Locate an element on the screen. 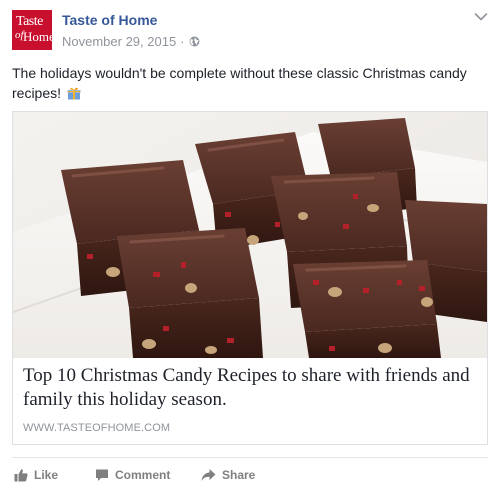  like-label: Like is located at coordinates (46, 475).